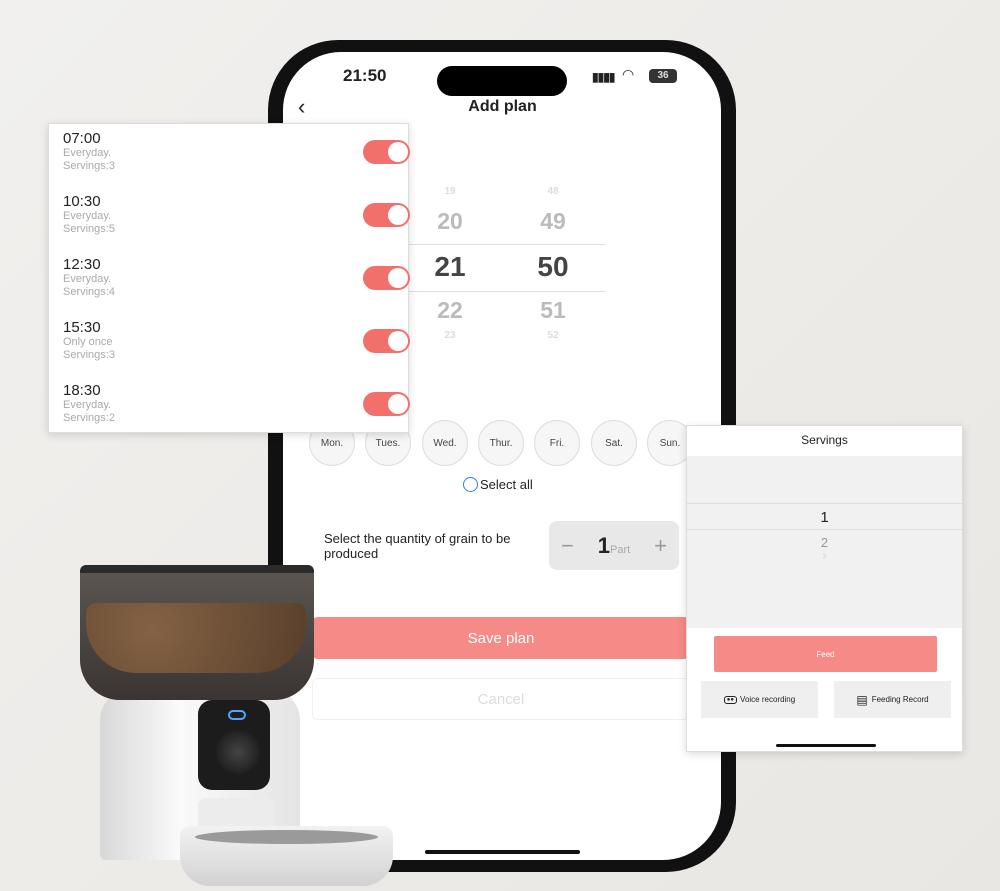 The height and width of the screenshot is (891, 1000). What do you see at coordinates (237, 715) in the screenshot?
I see `status-light-icon` at bounding box center [237, 715].